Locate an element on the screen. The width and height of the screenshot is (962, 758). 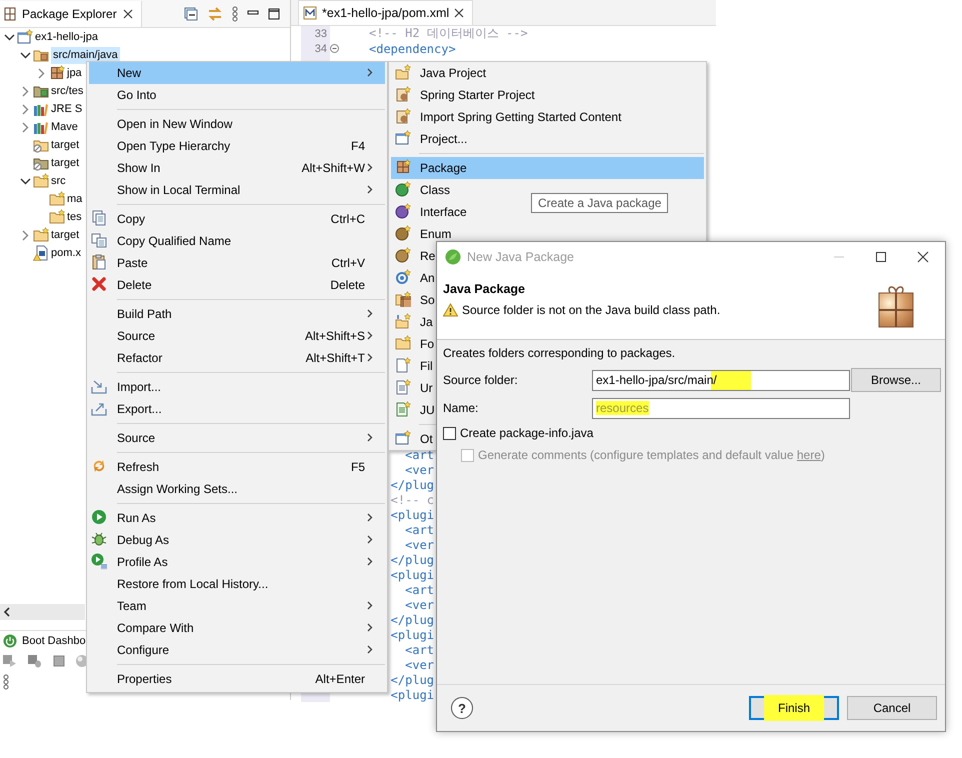
paste-icon is located at coordinates (99, 262).